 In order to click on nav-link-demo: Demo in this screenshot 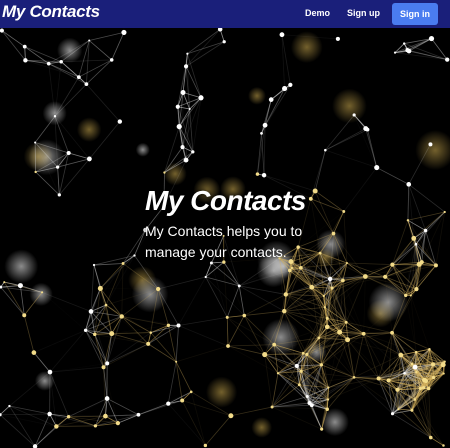, I will do `click(317, 13)`.